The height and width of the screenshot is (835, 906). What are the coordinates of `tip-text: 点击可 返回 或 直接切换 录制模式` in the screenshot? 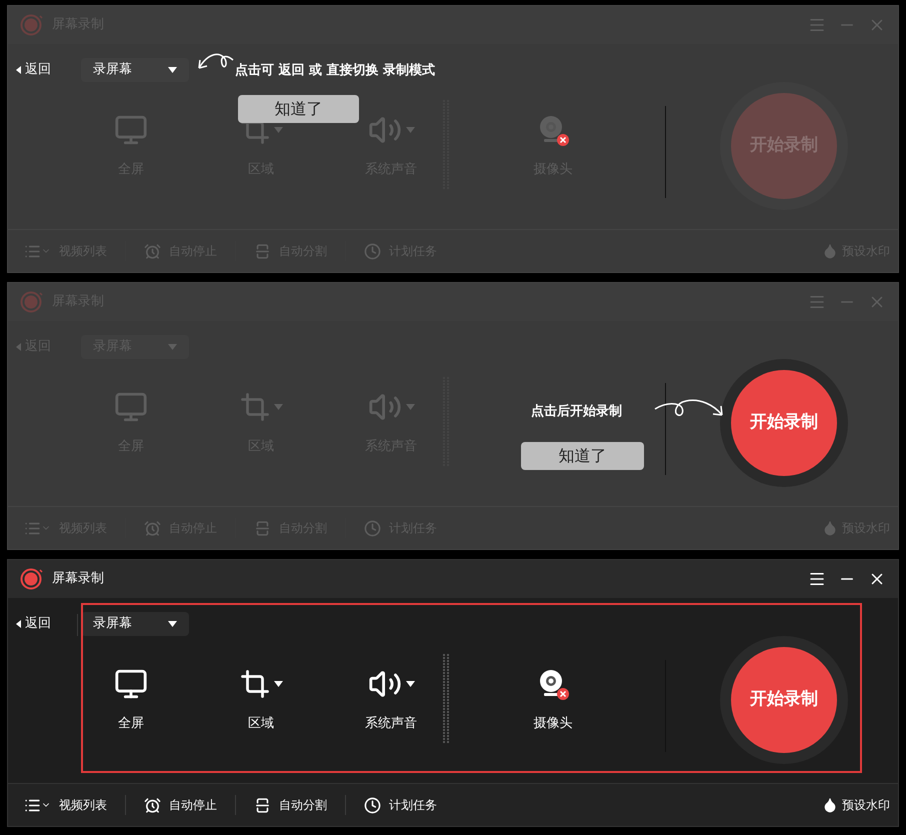 It's located at (335, 71).